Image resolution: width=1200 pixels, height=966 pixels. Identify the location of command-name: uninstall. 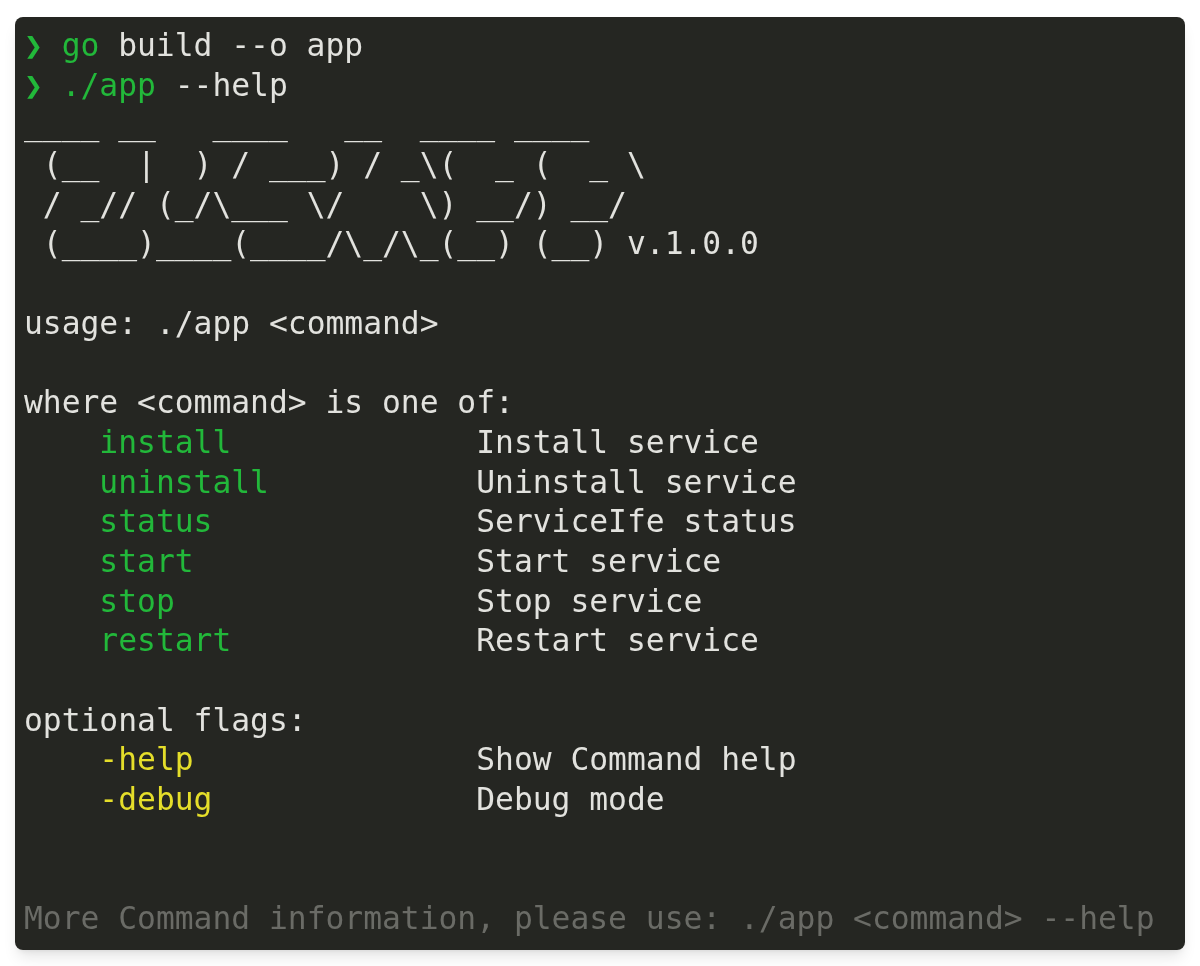
(184, 481).